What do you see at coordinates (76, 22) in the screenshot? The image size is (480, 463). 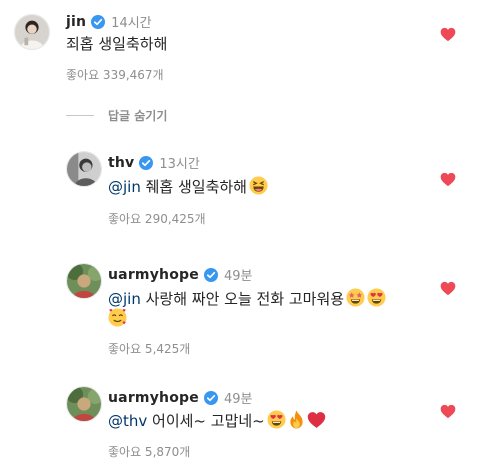 I see `username: jin` at bounding box center [76, 22].